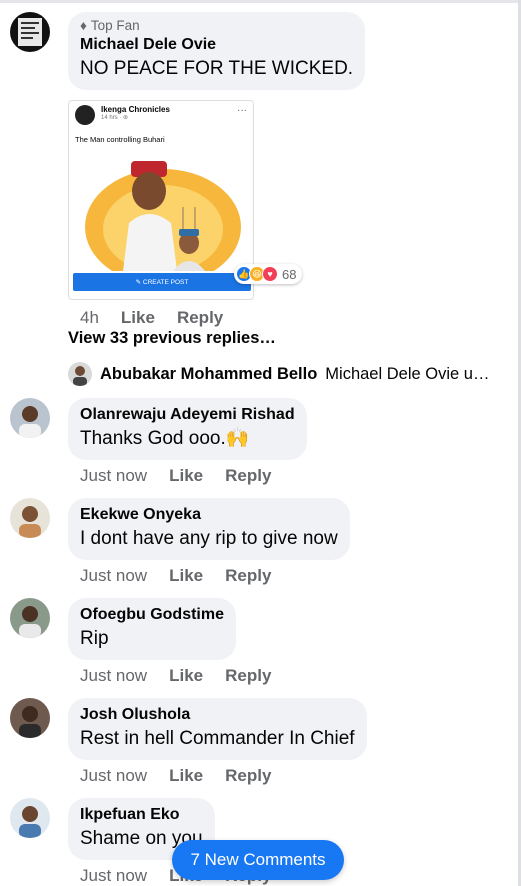 Image resolution: width=521 pixels, height=886 pixels. I want to click on image-caption: The Man controlling Buhari, so click(120, 139).